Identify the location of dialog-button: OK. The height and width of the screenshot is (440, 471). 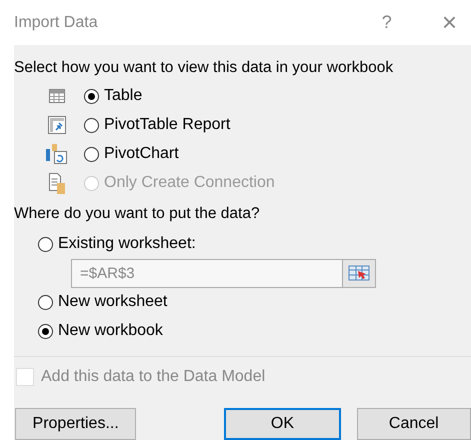
(282, 424).